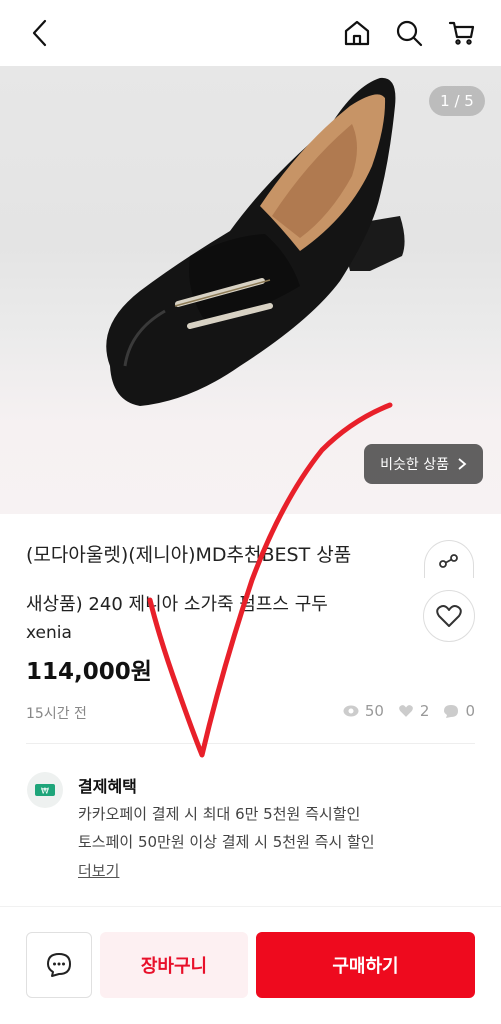 The height and width of the screenshot is (1024, 501). Describe the element at coordinates (250, 743) in the screenshot. I see `divider` at that location.